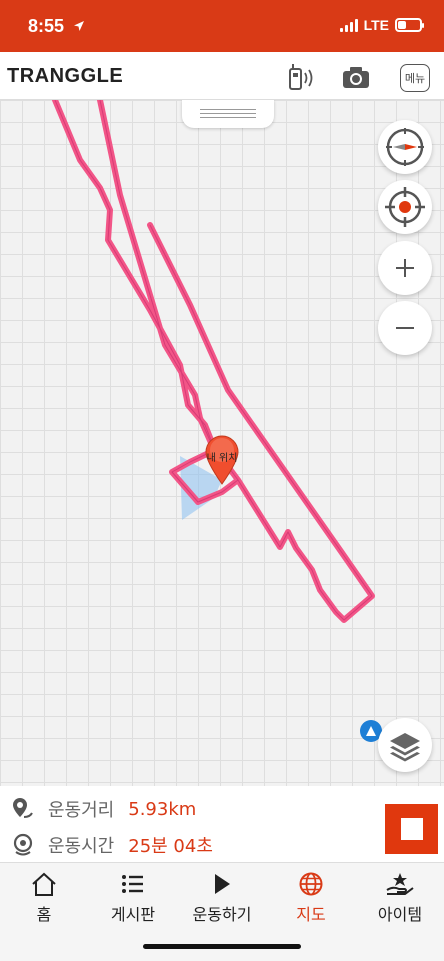 The width and height of the screenshot is (444, 961). What do you see at coordinates (311, 914) in the screenshot?
I see `tab-label: 지도` at bounding box center [311, 914].